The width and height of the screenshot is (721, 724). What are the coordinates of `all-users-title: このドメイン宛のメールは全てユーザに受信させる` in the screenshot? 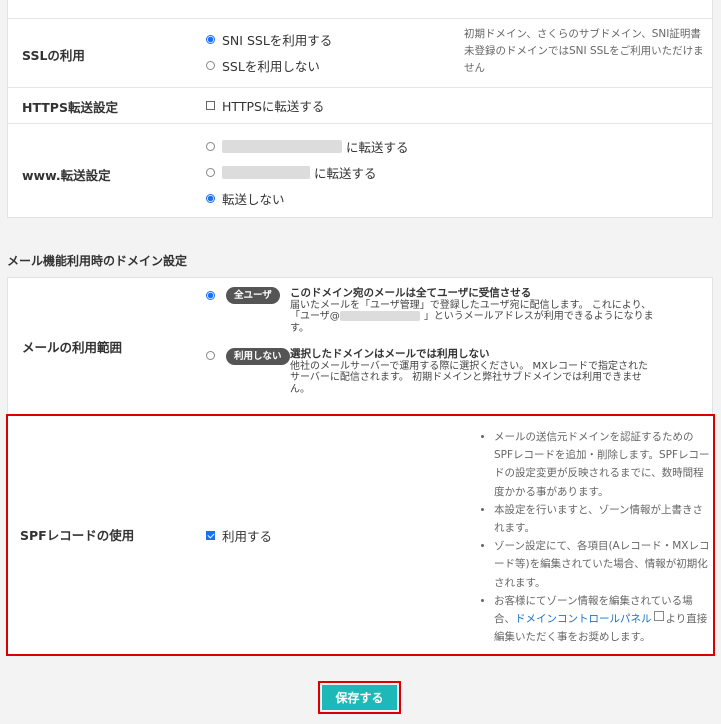 It's located at (411, 293).